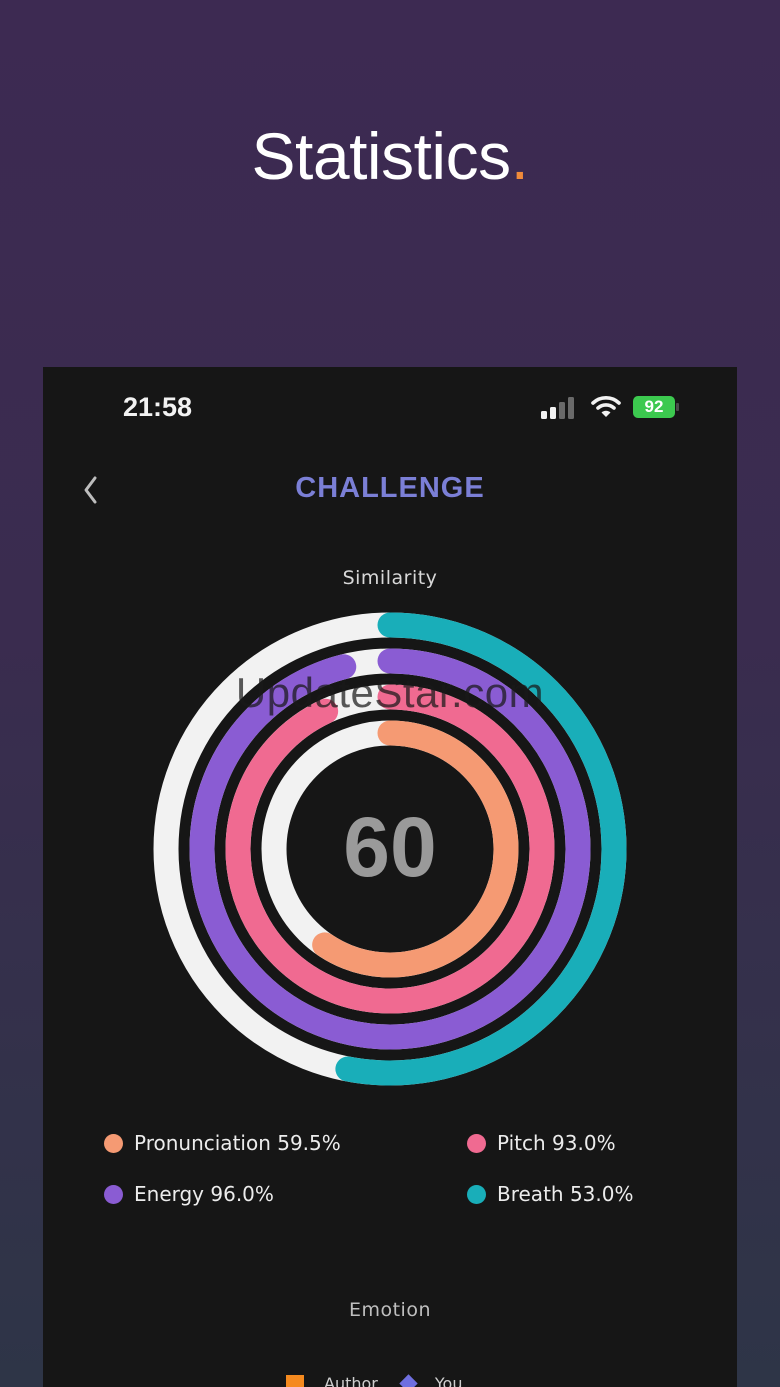 The image size is (780, 1387). I want to click on legend-pronunciation: Pronunciation 59.5%, so click(222, 1143).